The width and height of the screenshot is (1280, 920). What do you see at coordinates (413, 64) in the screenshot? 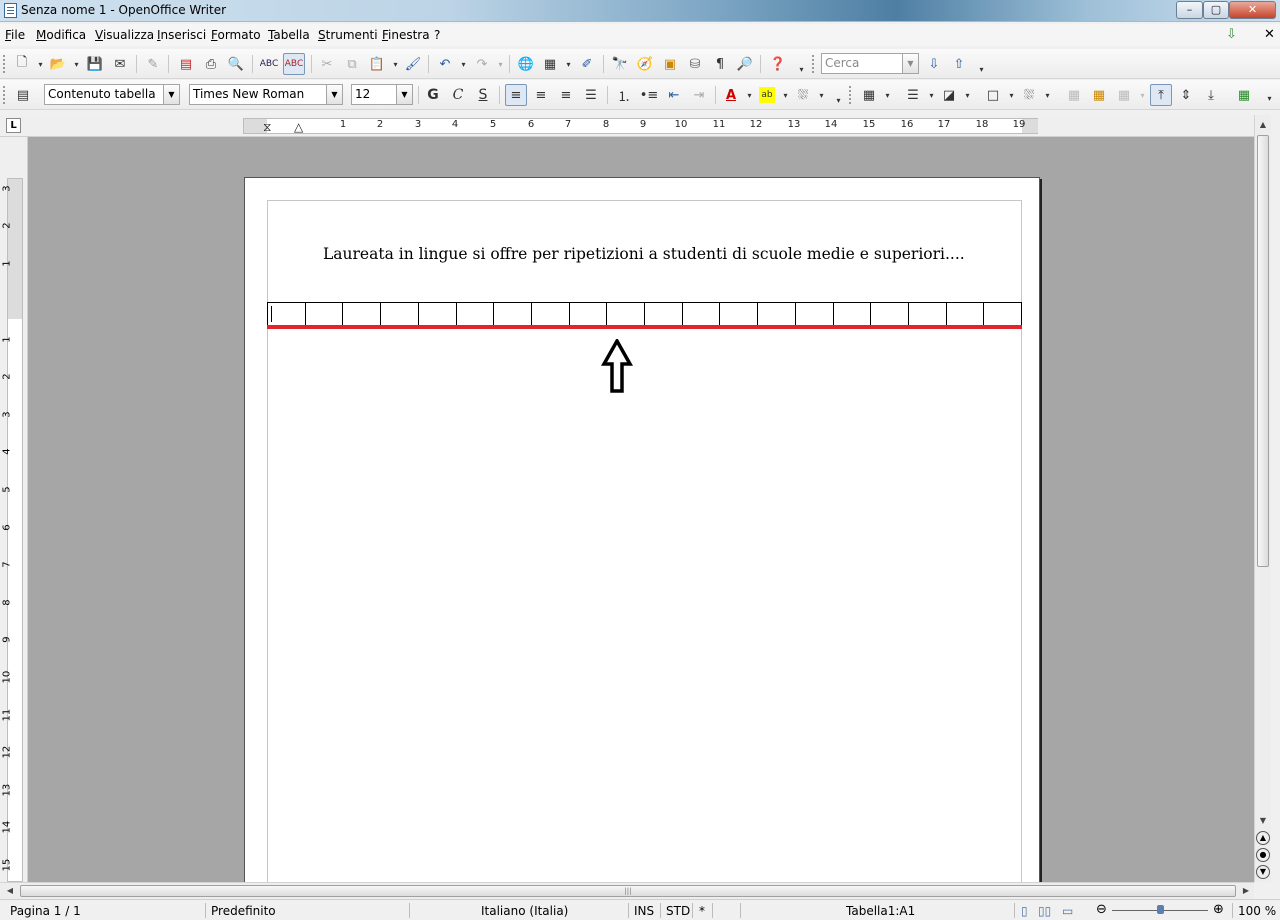
I see `format-paintbrush-icon: 🖌` at bounding box center [413, 64].